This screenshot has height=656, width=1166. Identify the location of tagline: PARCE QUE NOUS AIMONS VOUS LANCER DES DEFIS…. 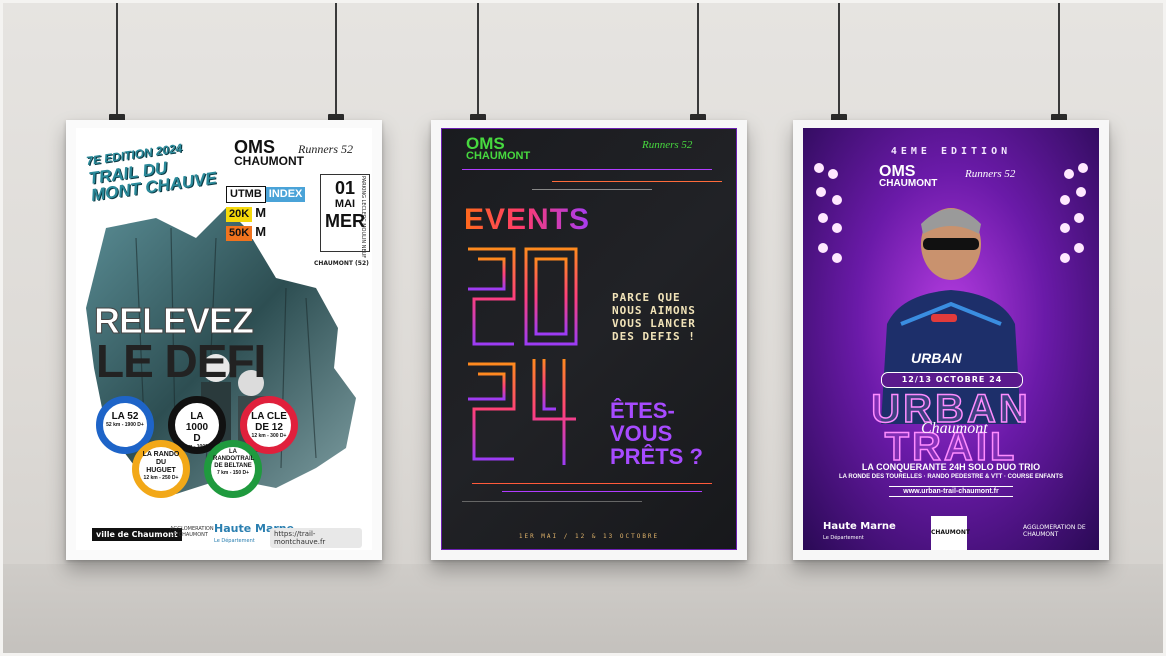
(654, 317).